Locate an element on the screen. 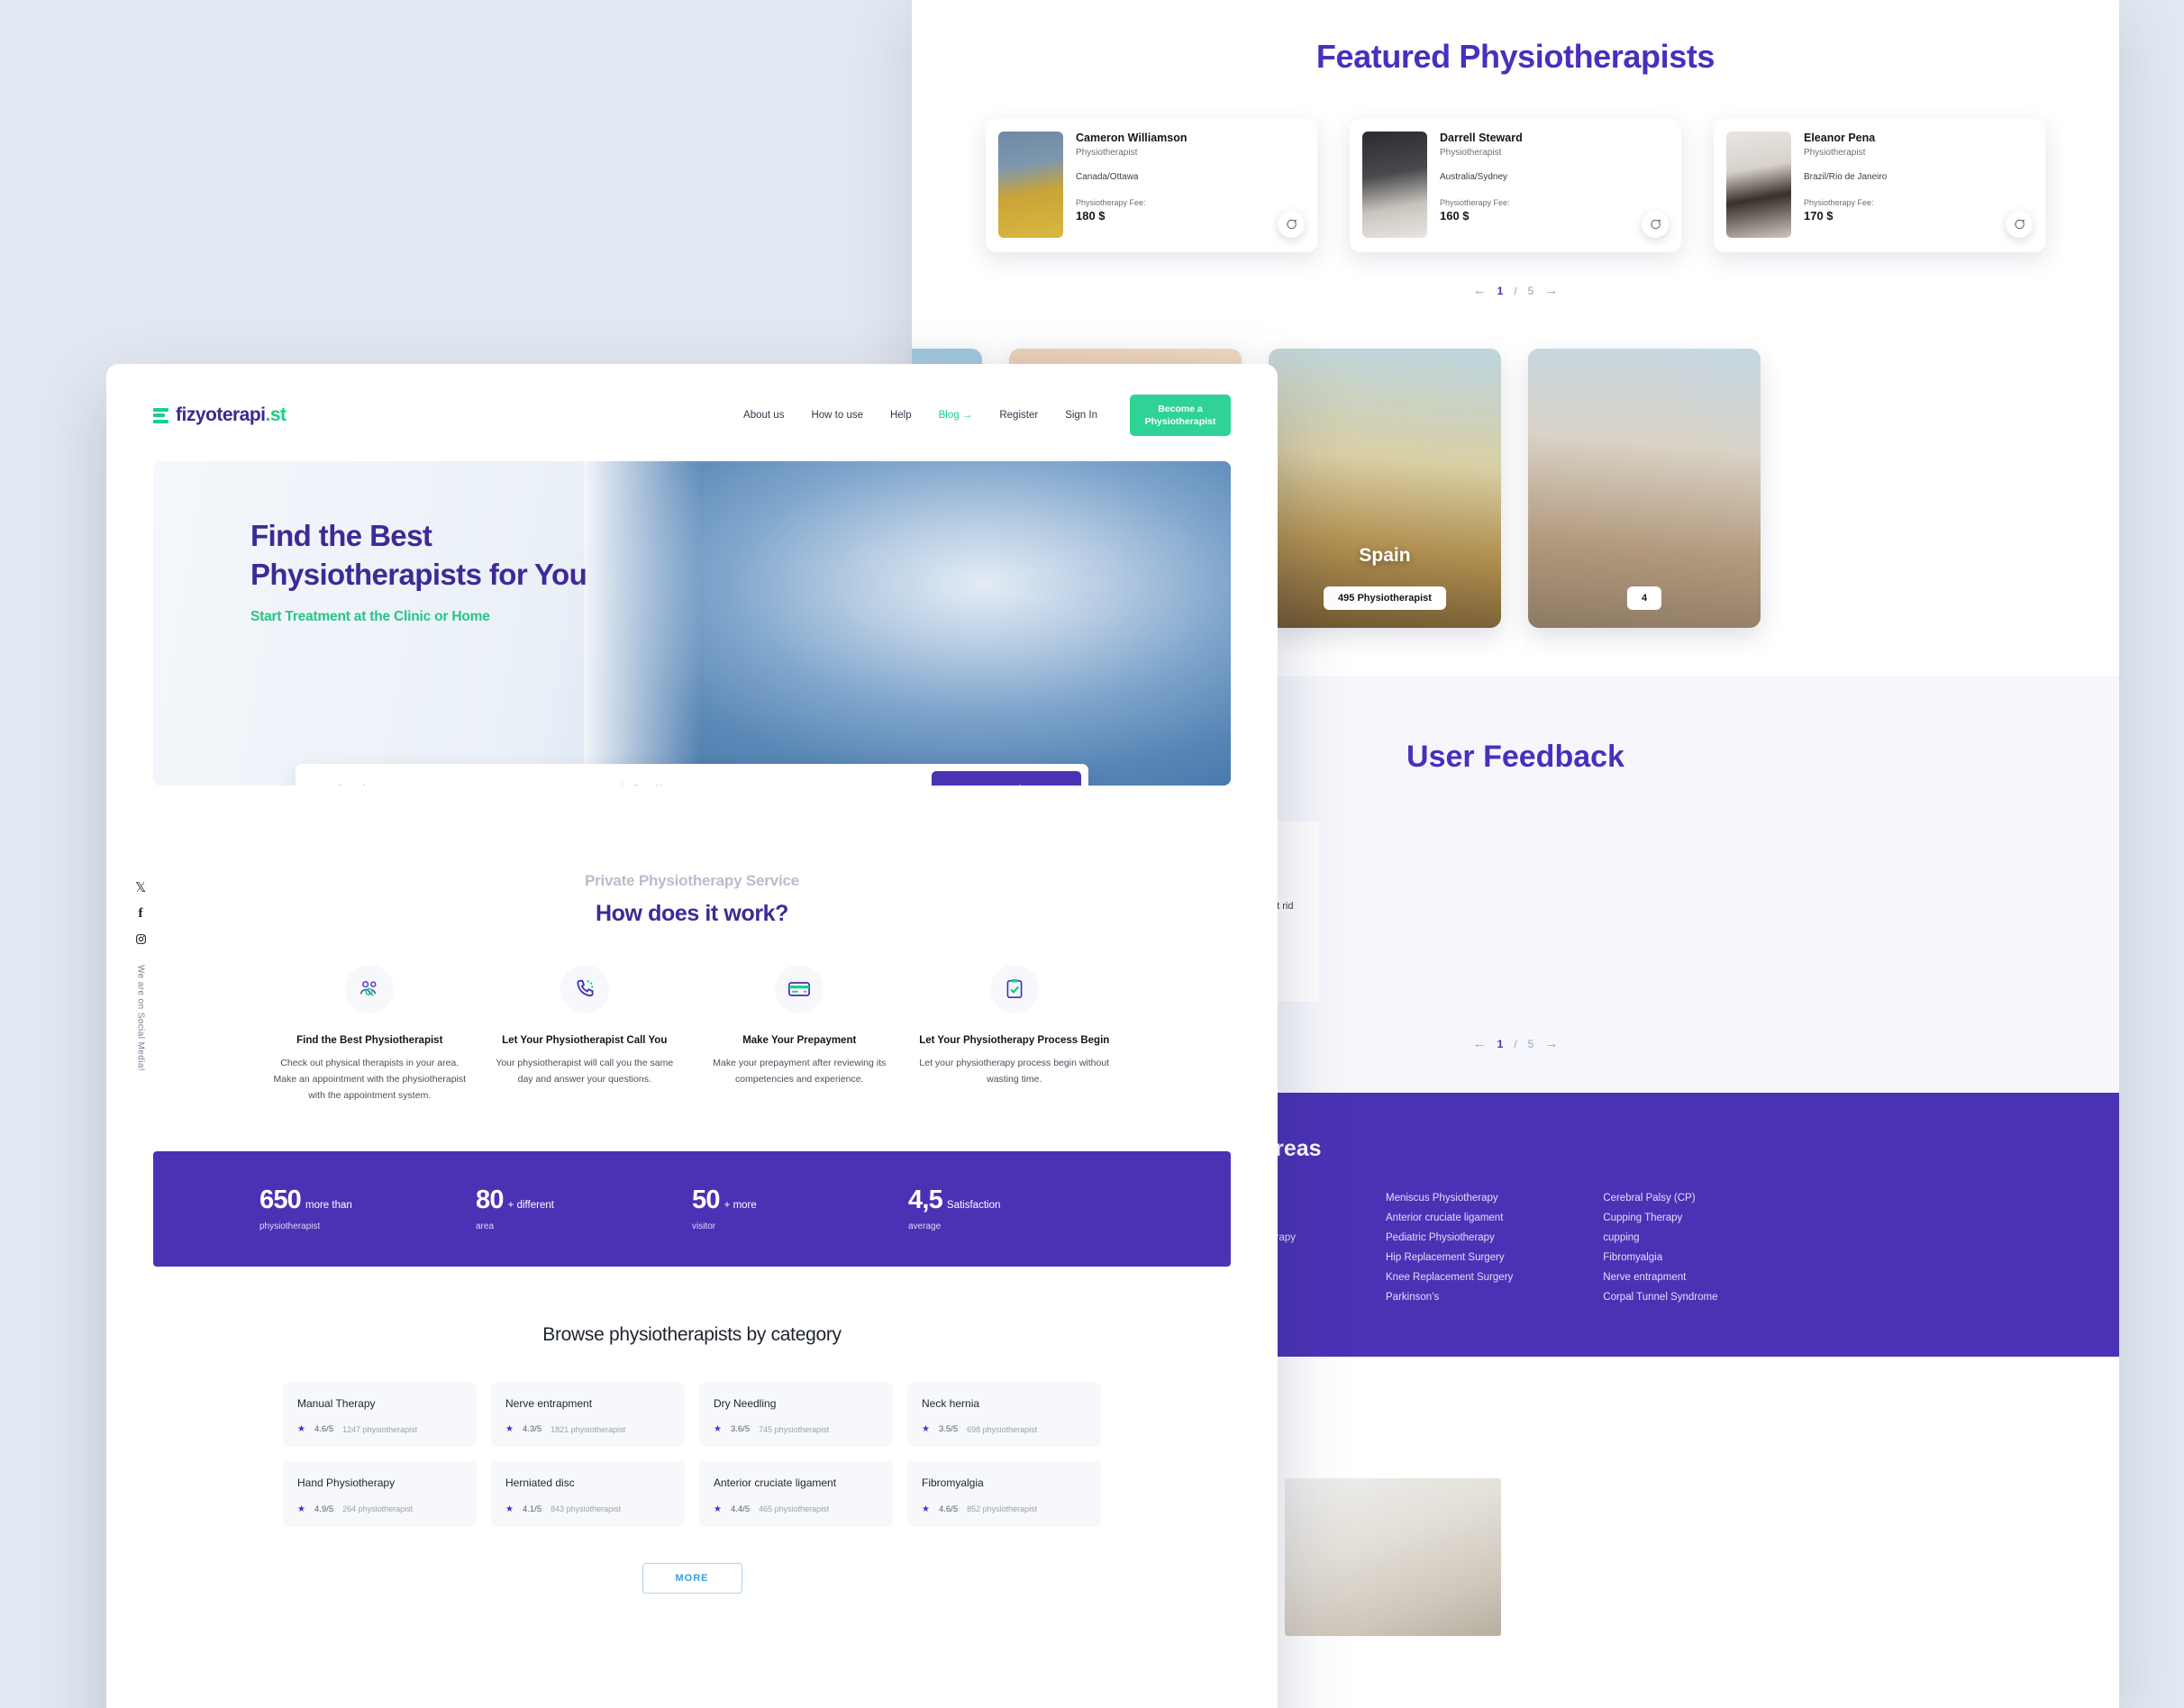 The image size is (2184, 1708). blog-image is located at coordinates (1393, 1557).